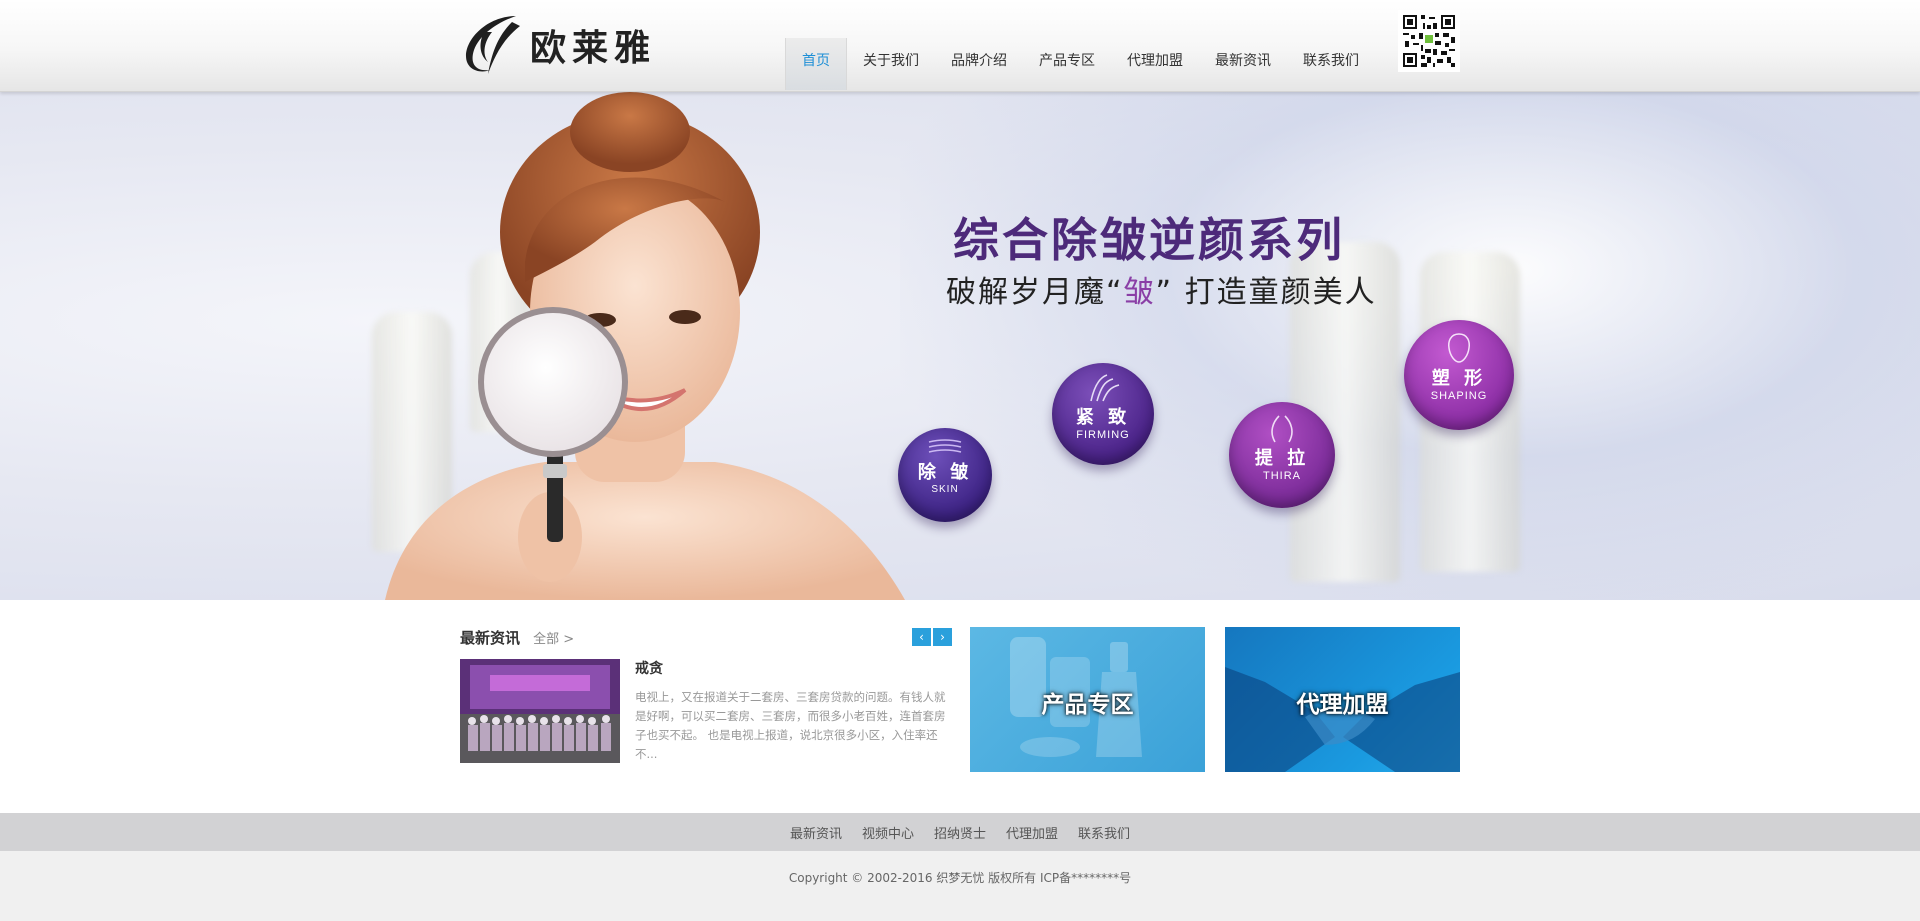 This screenshot has width=1920, height=921. What do you see at coordinates (1282, 429) in the screenshot?
I see `lift-icon` at bounding box center [1282, 429].